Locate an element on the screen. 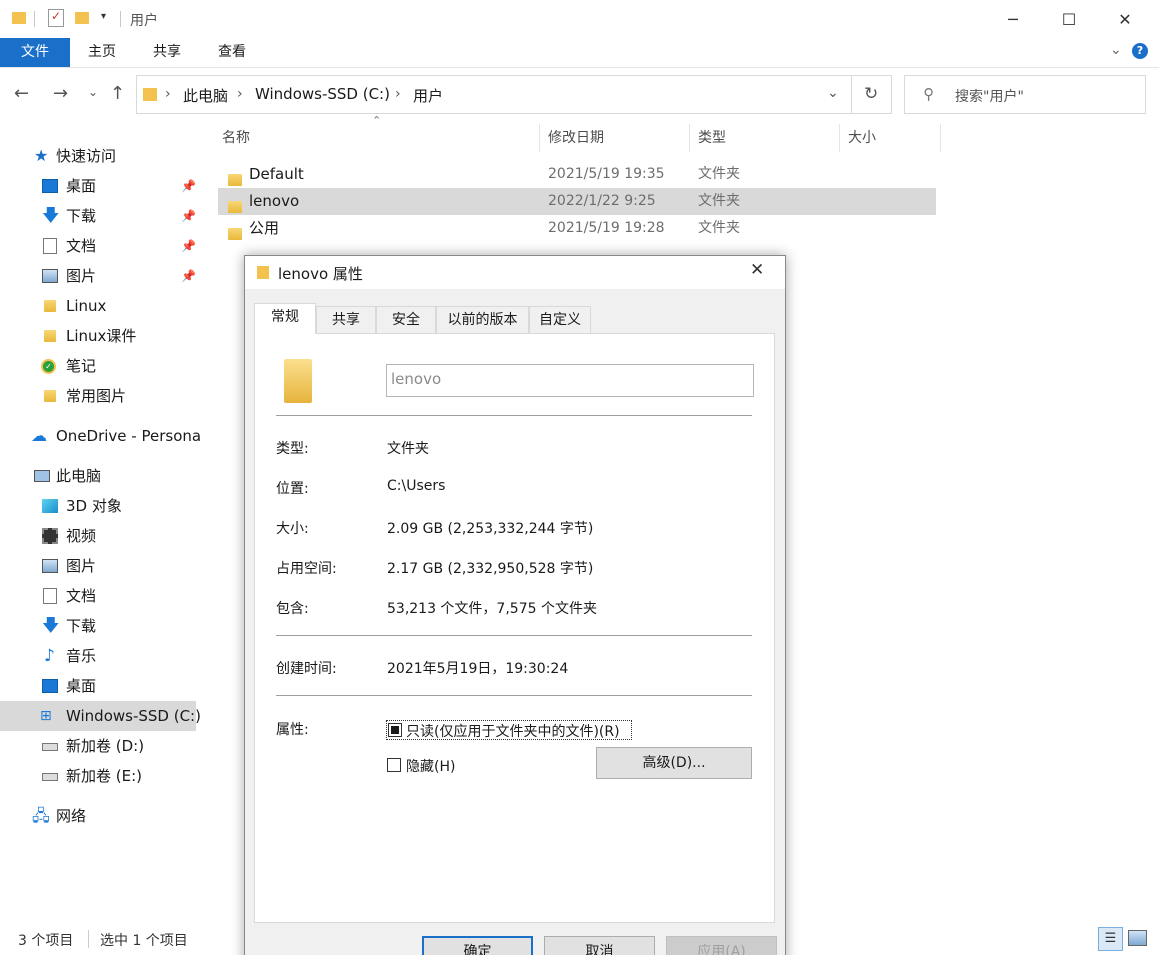  tab-file: 文件 is located at coordinates (35, 52).